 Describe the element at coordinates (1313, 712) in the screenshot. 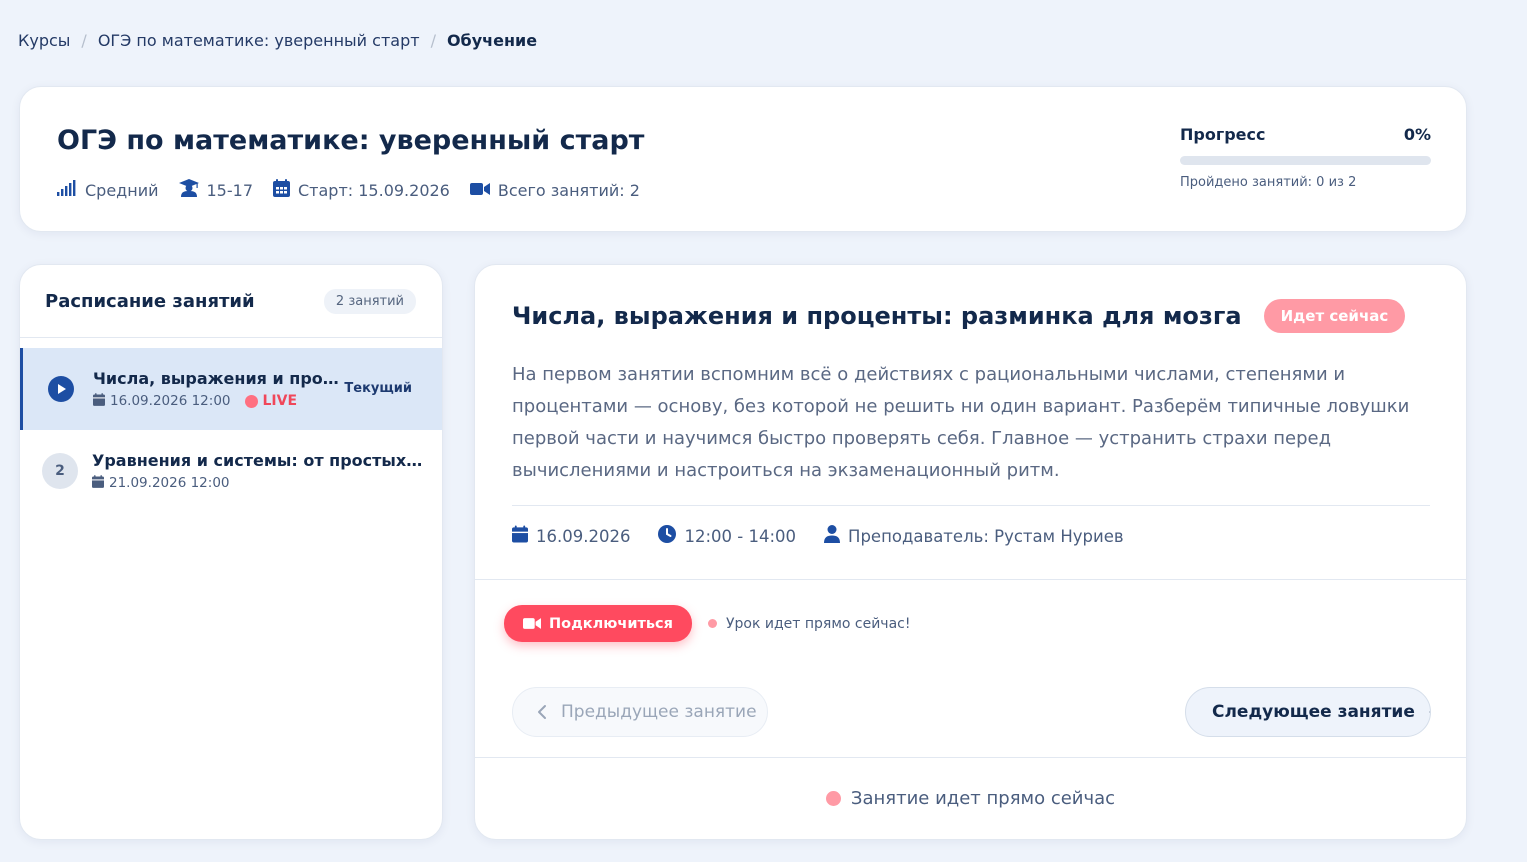

I see `next-lesson-label: Следующее занятие` at that location.